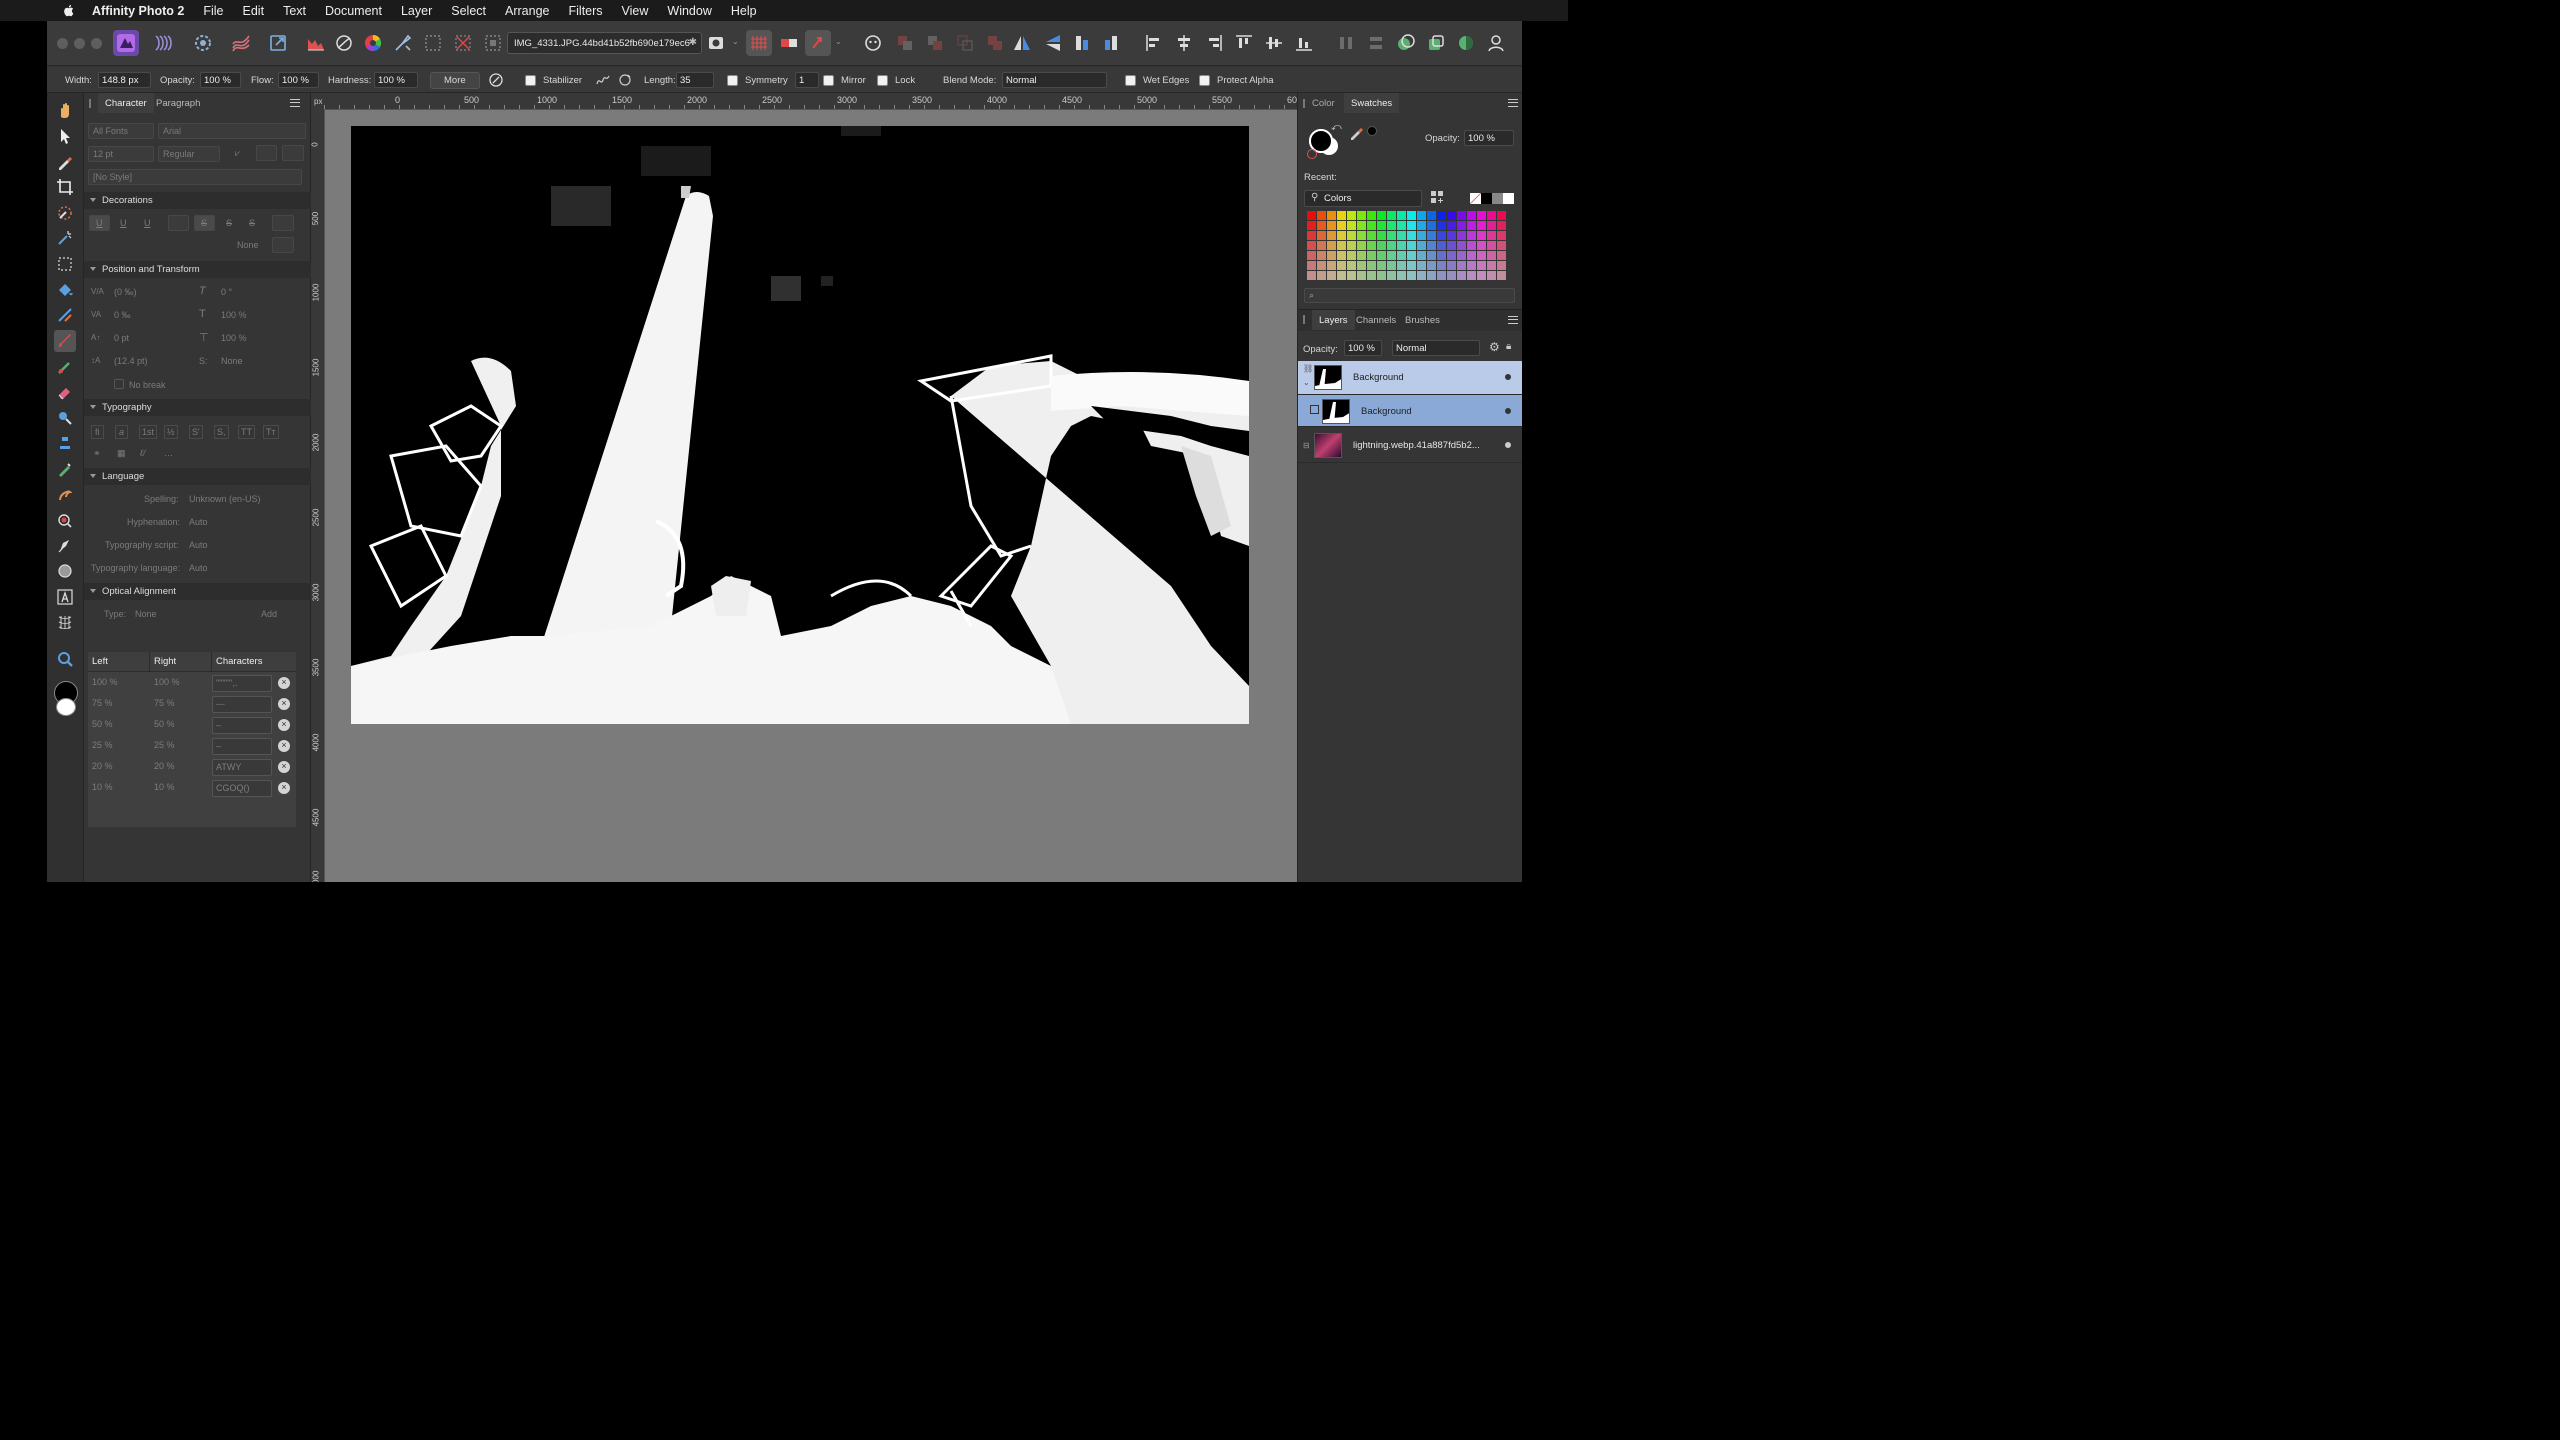 The height and width of the screenshot is (1440, 2560). I want to click on menu-help: Help, so click(744, 11).